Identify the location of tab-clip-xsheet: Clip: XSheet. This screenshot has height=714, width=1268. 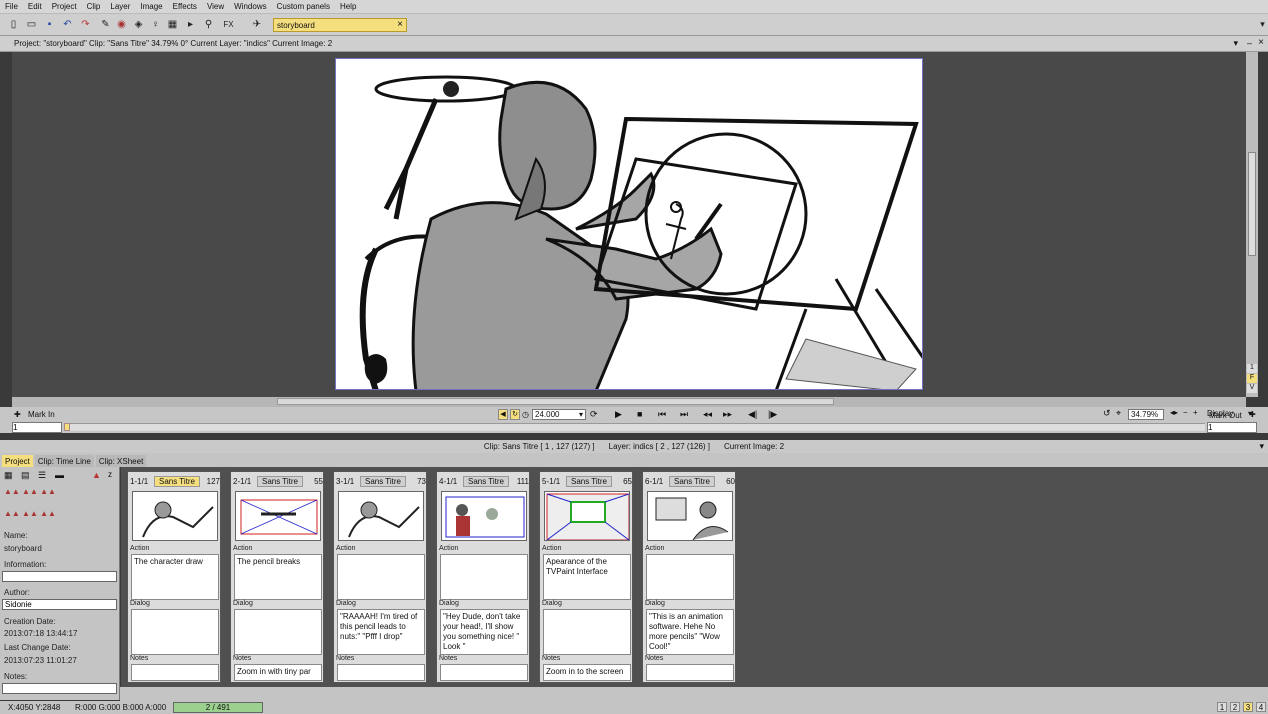
(121, 461).